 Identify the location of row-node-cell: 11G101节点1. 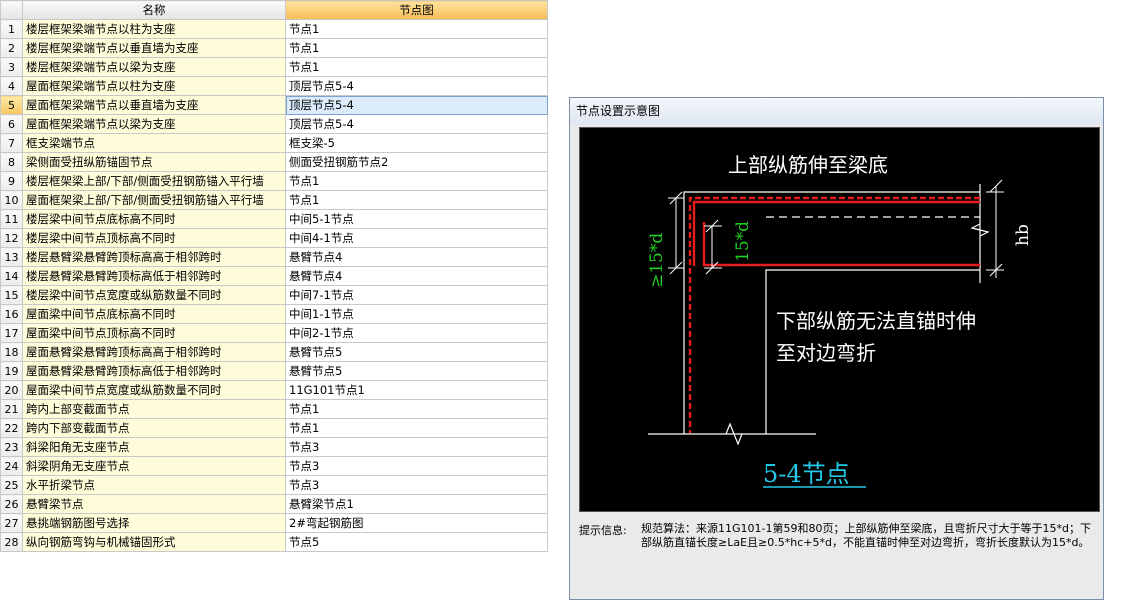
(416, 390).